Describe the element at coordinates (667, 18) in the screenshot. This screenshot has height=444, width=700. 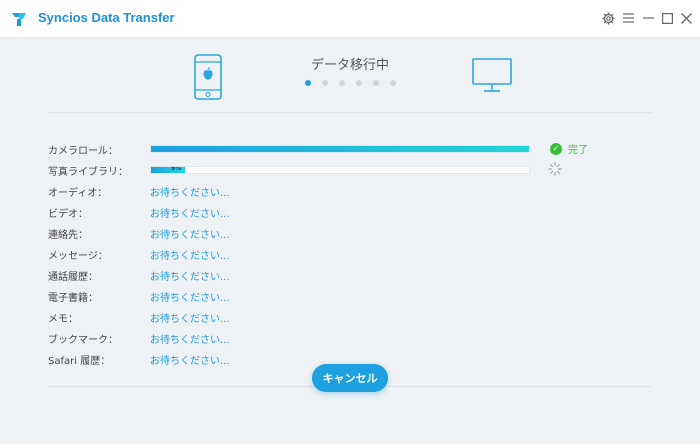
I see `maximize-icon` at that location.